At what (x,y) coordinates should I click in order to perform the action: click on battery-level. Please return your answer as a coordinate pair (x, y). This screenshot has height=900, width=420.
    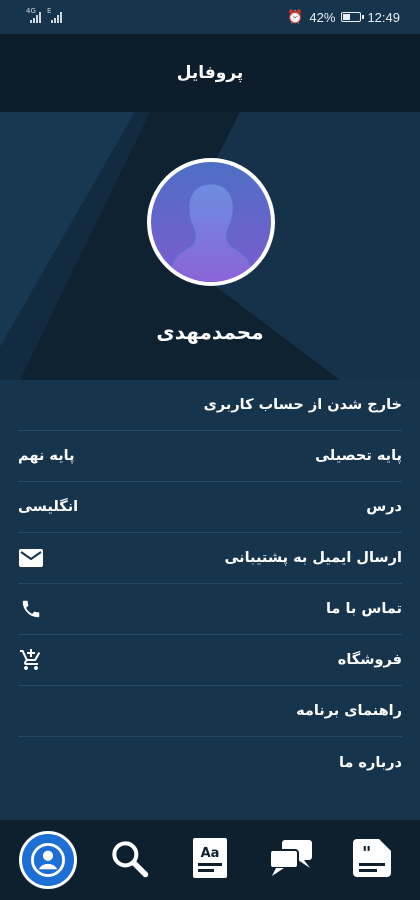
    Looking at the image, I should click on (346, 17).